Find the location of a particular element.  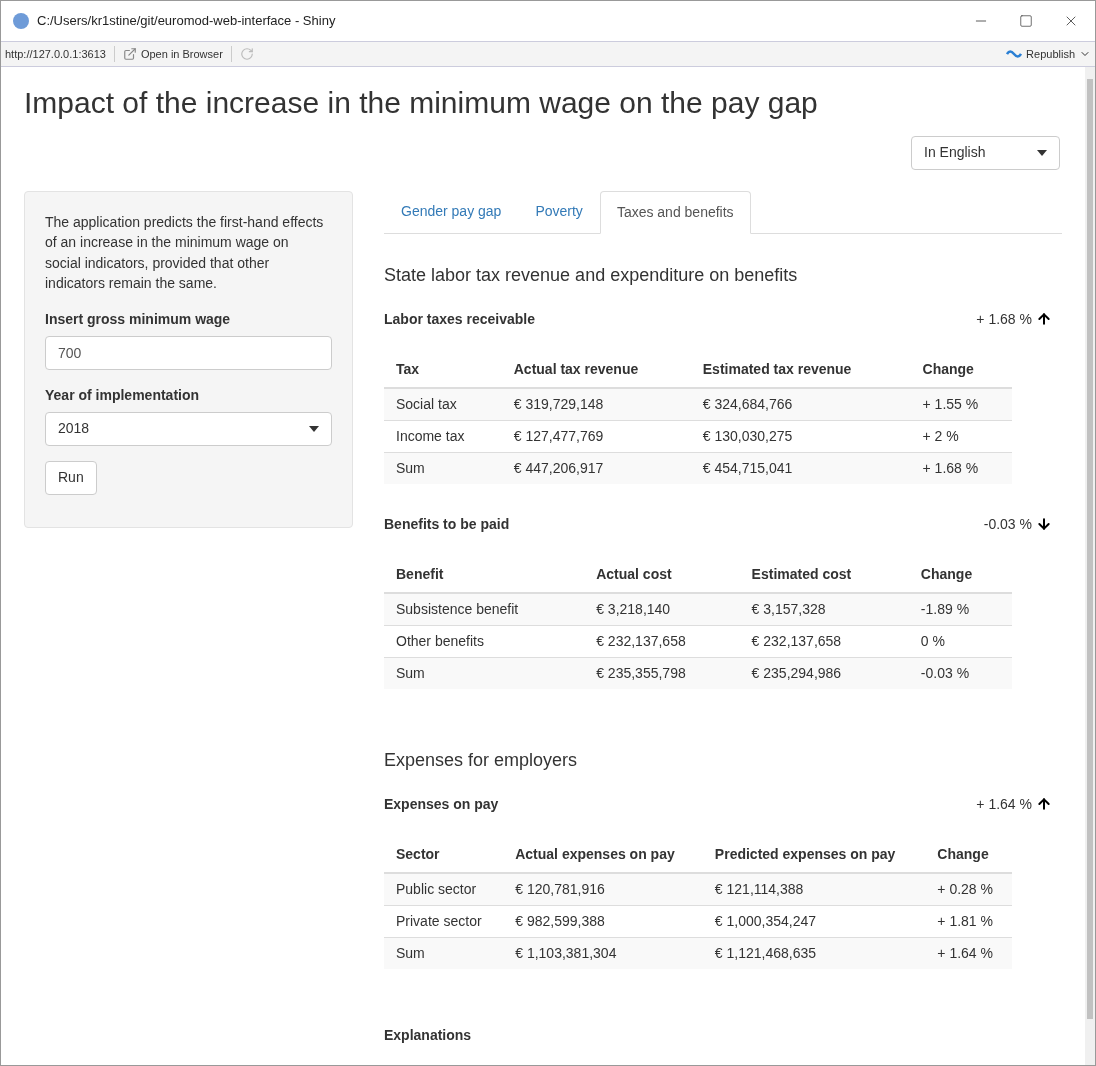

open-in-browser-button: Open in Browser is located at coordinates (181, 54).